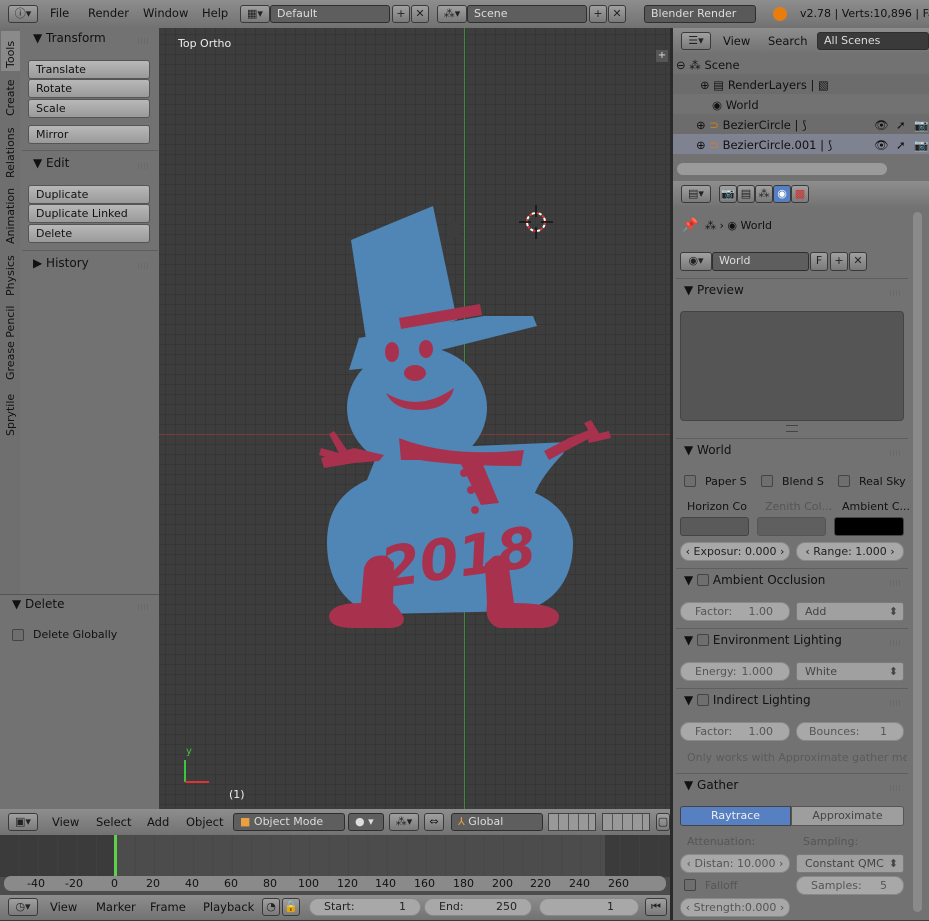  What do you see at coordinates (663, 822) in the screenshot?
I see `lock-camera-icon: ▢` at bounding box center [663, 822].